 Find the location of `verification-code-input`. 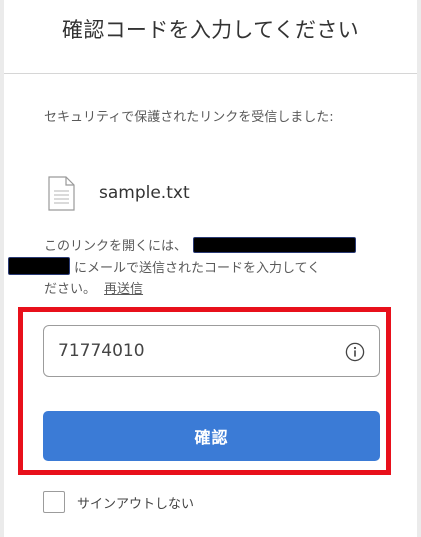

verification-code-input is located at coordinates (198, 351).